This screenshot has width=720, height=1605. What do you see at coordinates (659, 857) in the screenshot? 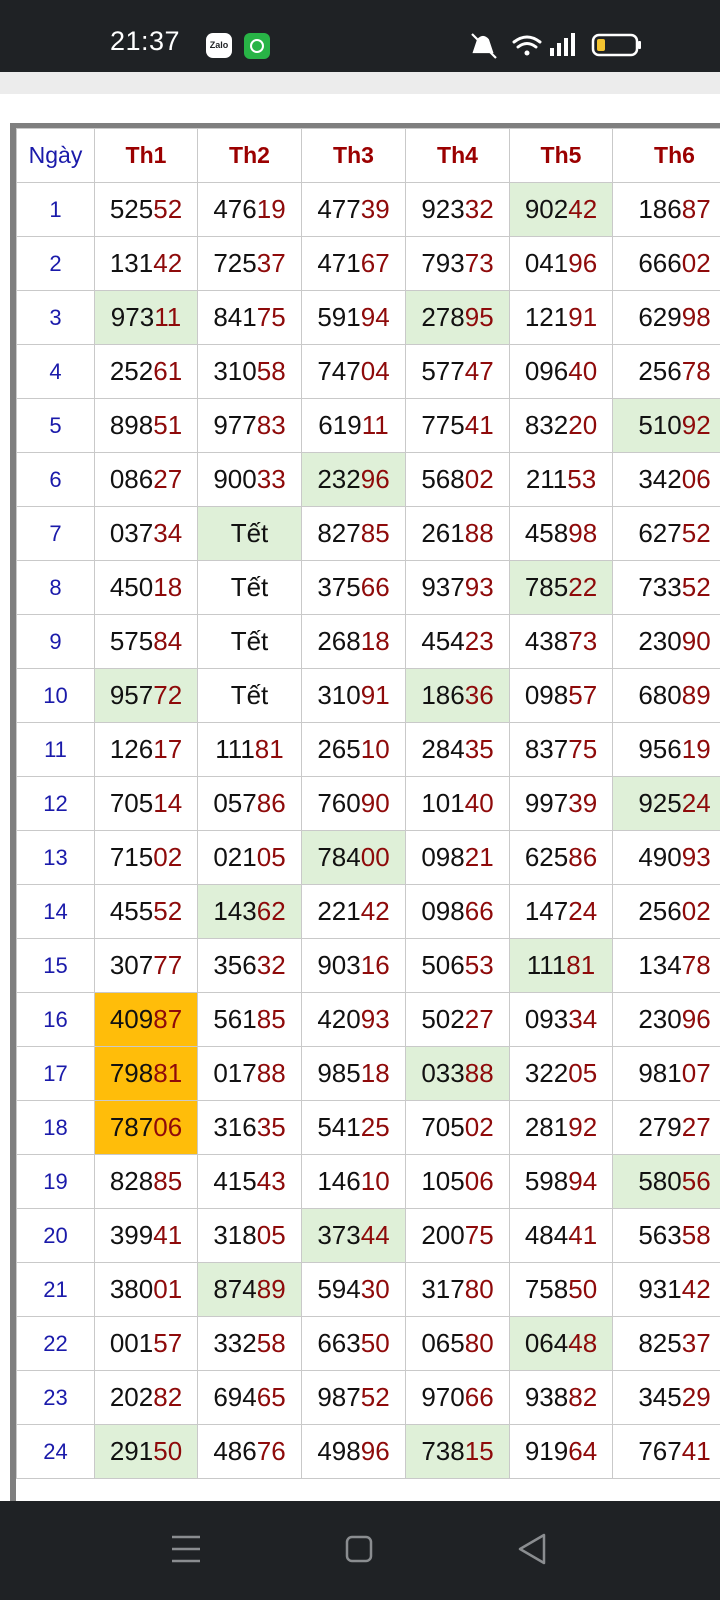
I see `result-prefix: 490` at bounding box center [659, 857].